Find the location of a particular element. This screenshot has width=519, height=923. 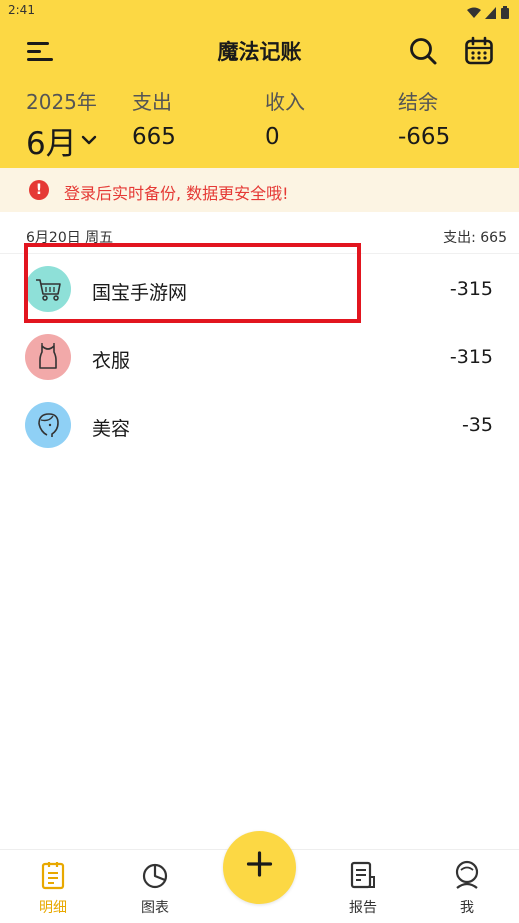

add-record-button is located at coordinates (259, 867).